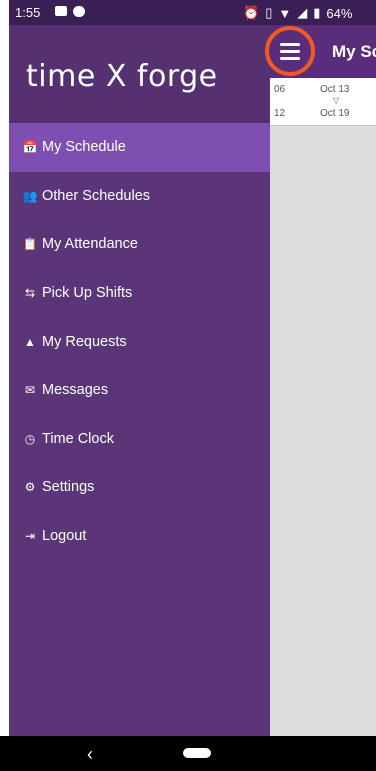  What do you see at coordinates (79, 11) in the screenshot?
I see `chat-notification-icon` at bounding box center [79, 11].